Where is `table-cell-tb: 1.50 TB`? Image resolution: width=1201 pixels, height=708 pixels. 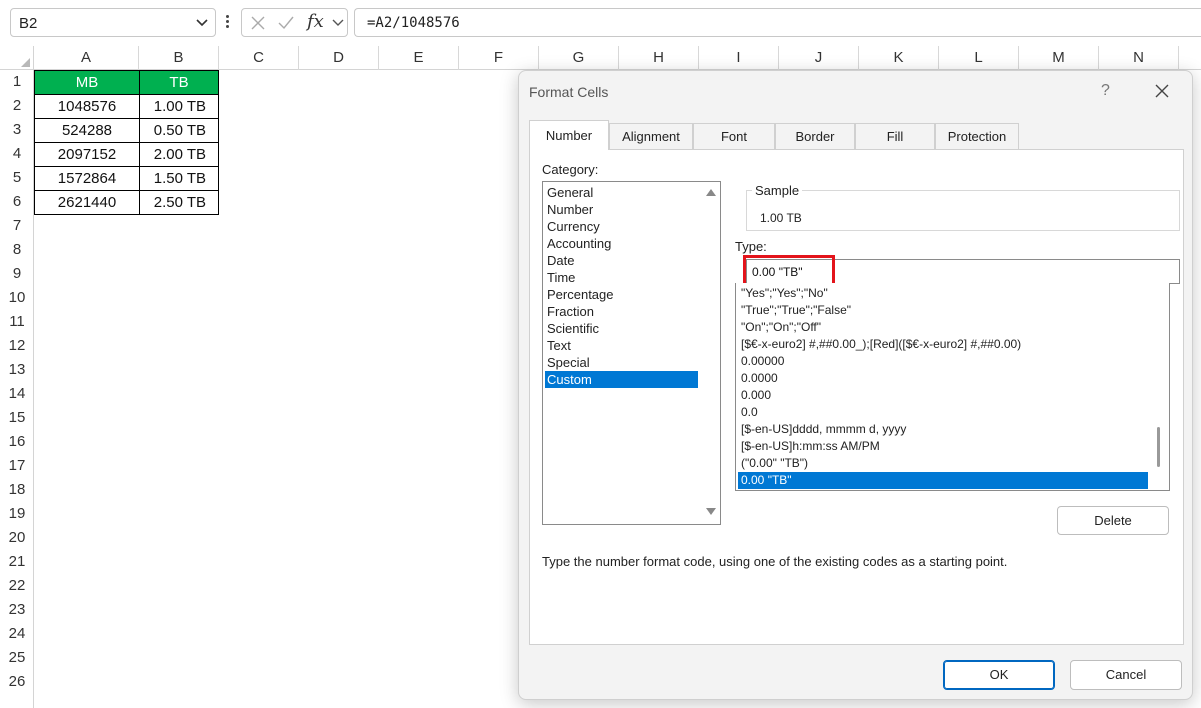
table-cell-tb: 1.50 TB is located at coordinates (179, 178).